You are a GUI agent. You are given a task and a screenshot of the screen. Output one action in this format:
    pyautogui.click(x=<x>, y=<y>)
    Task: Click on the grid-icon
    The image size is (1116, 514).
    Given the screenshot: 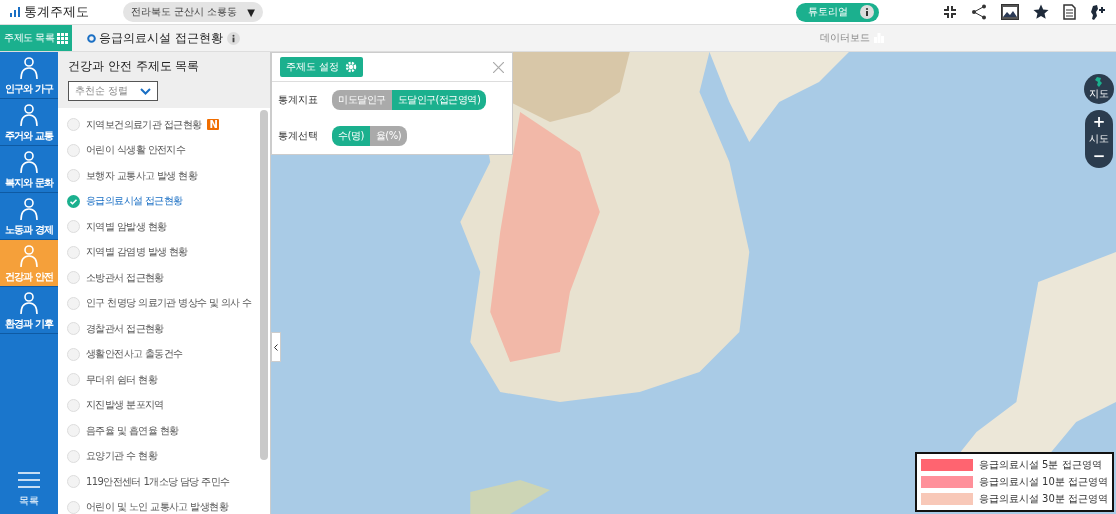 What is the action you would take?
    pyautogui.click(x=63, y=38)
    